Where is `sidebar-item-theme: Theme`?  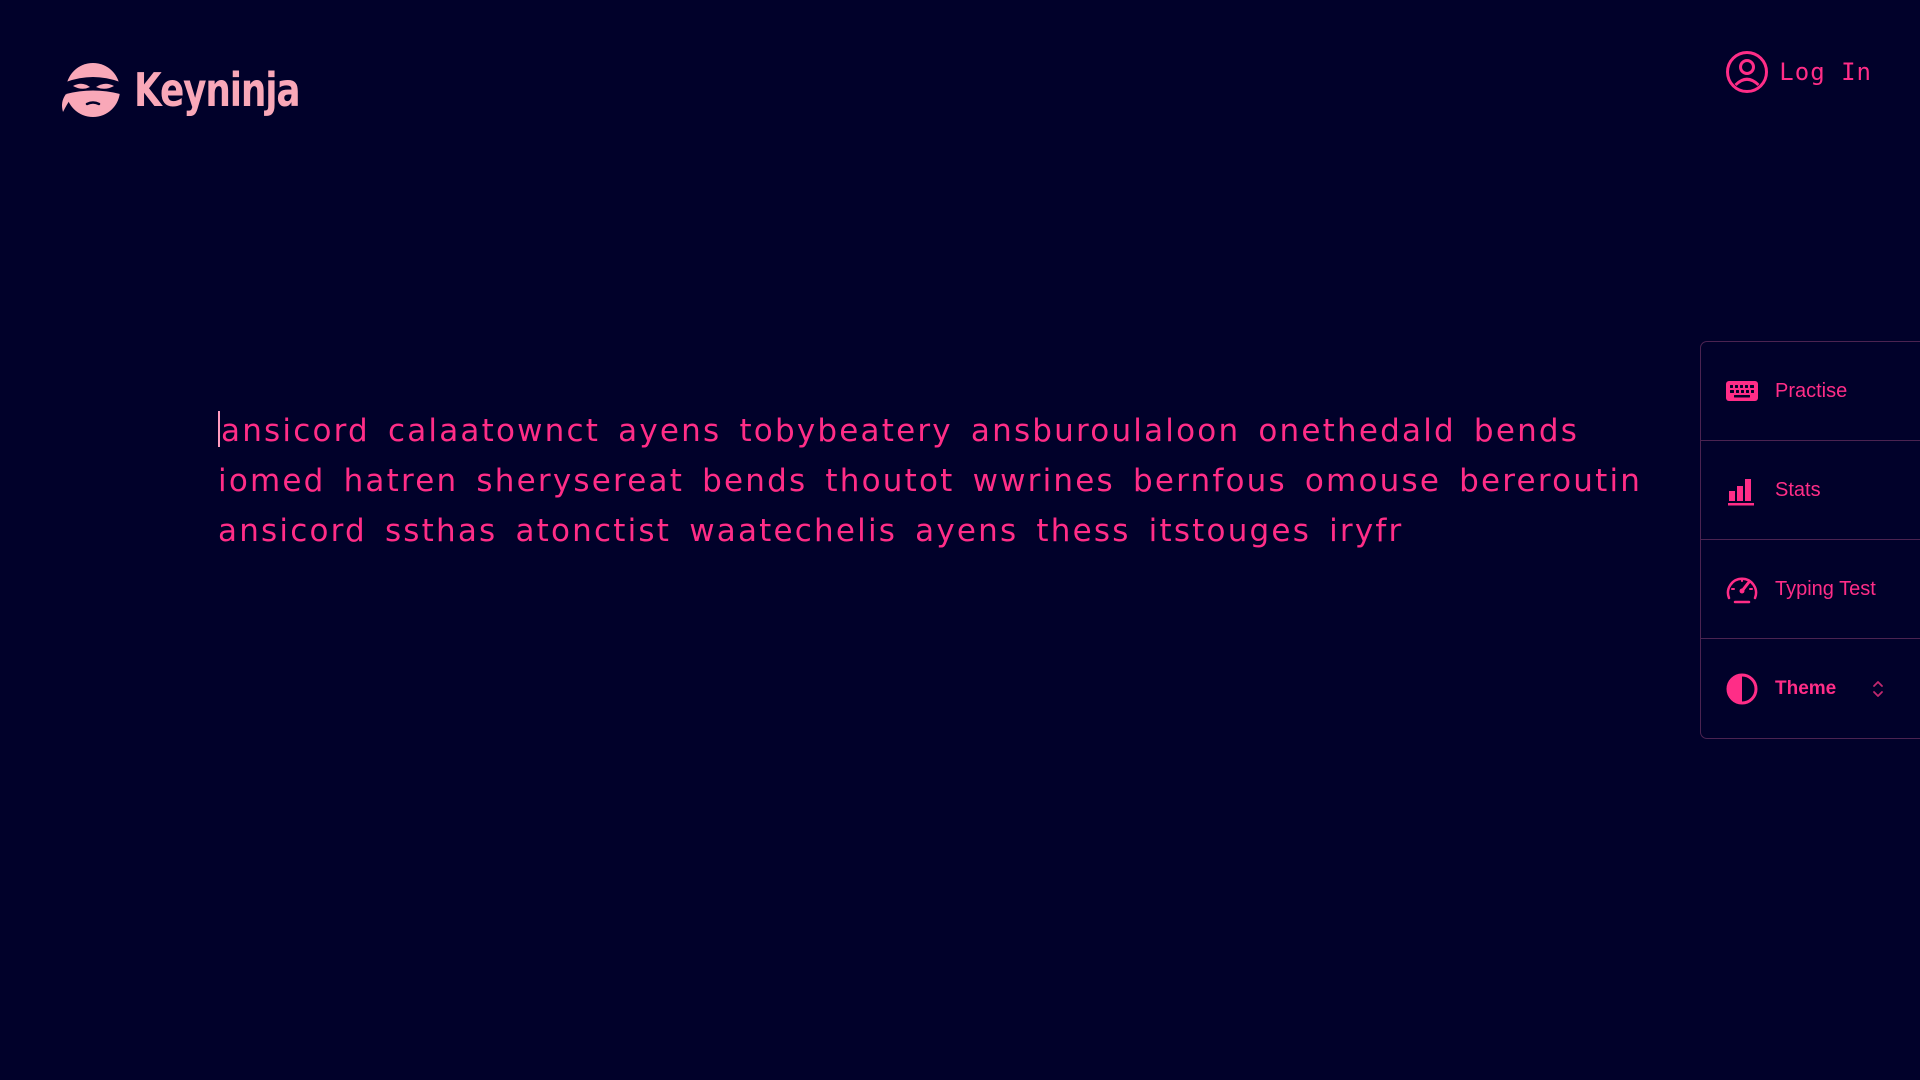
sidebar-item-theme: Theme is located at coordinates (1810, 688).